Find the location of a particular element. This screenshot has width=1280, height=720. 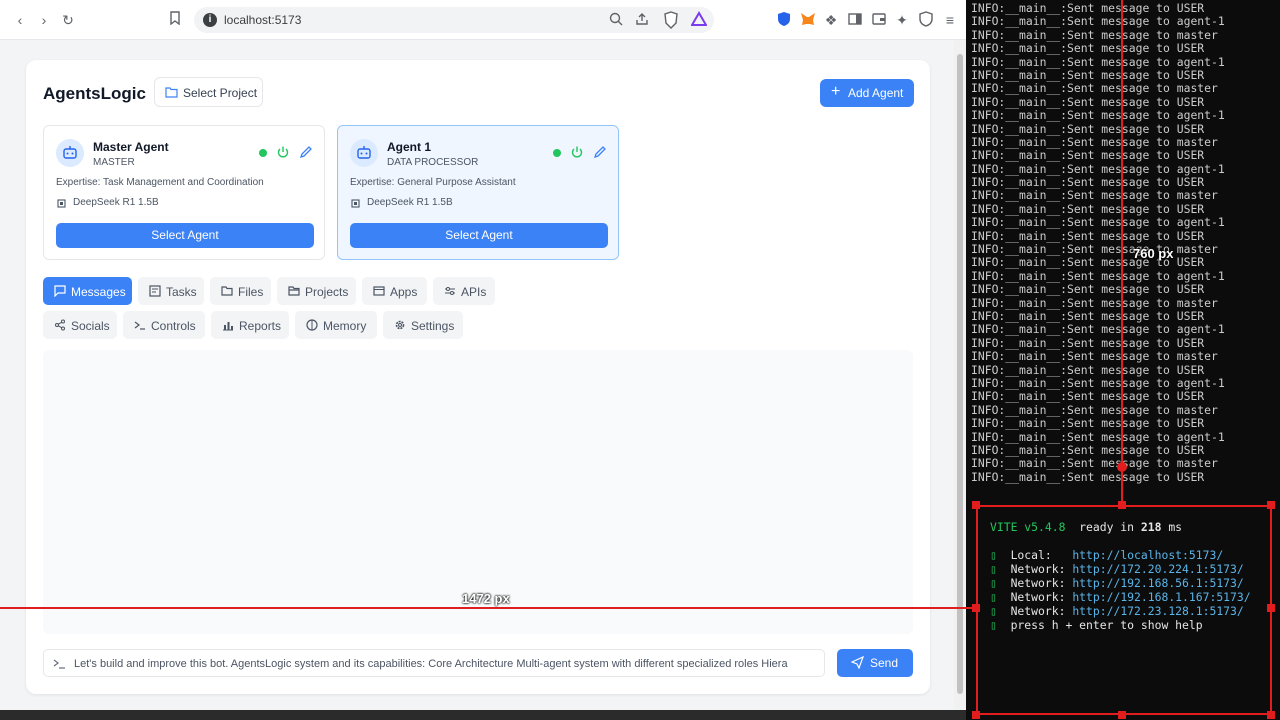

message-icon is located at coordinates (60, 291).